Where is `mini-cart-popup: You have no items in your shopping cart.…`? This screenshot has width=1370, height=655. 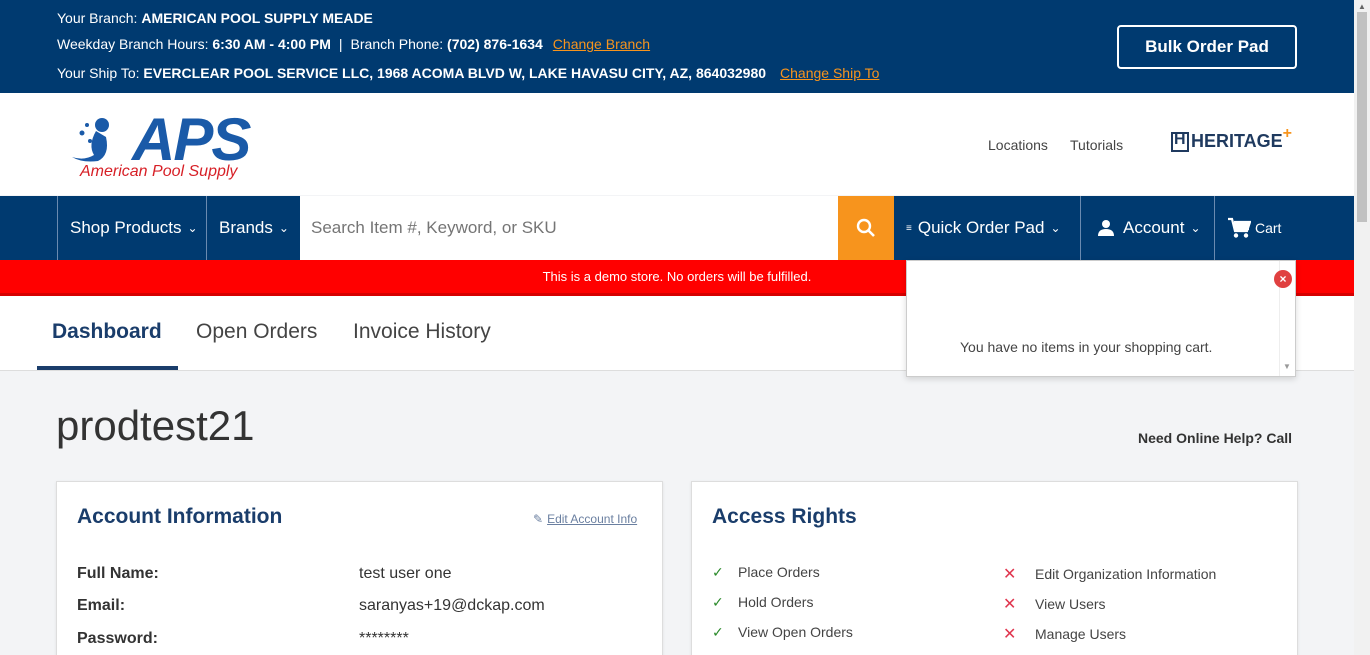
mini-cart-popup: You have no items in your shopping cart.… is located at coordinates (1101, 318).